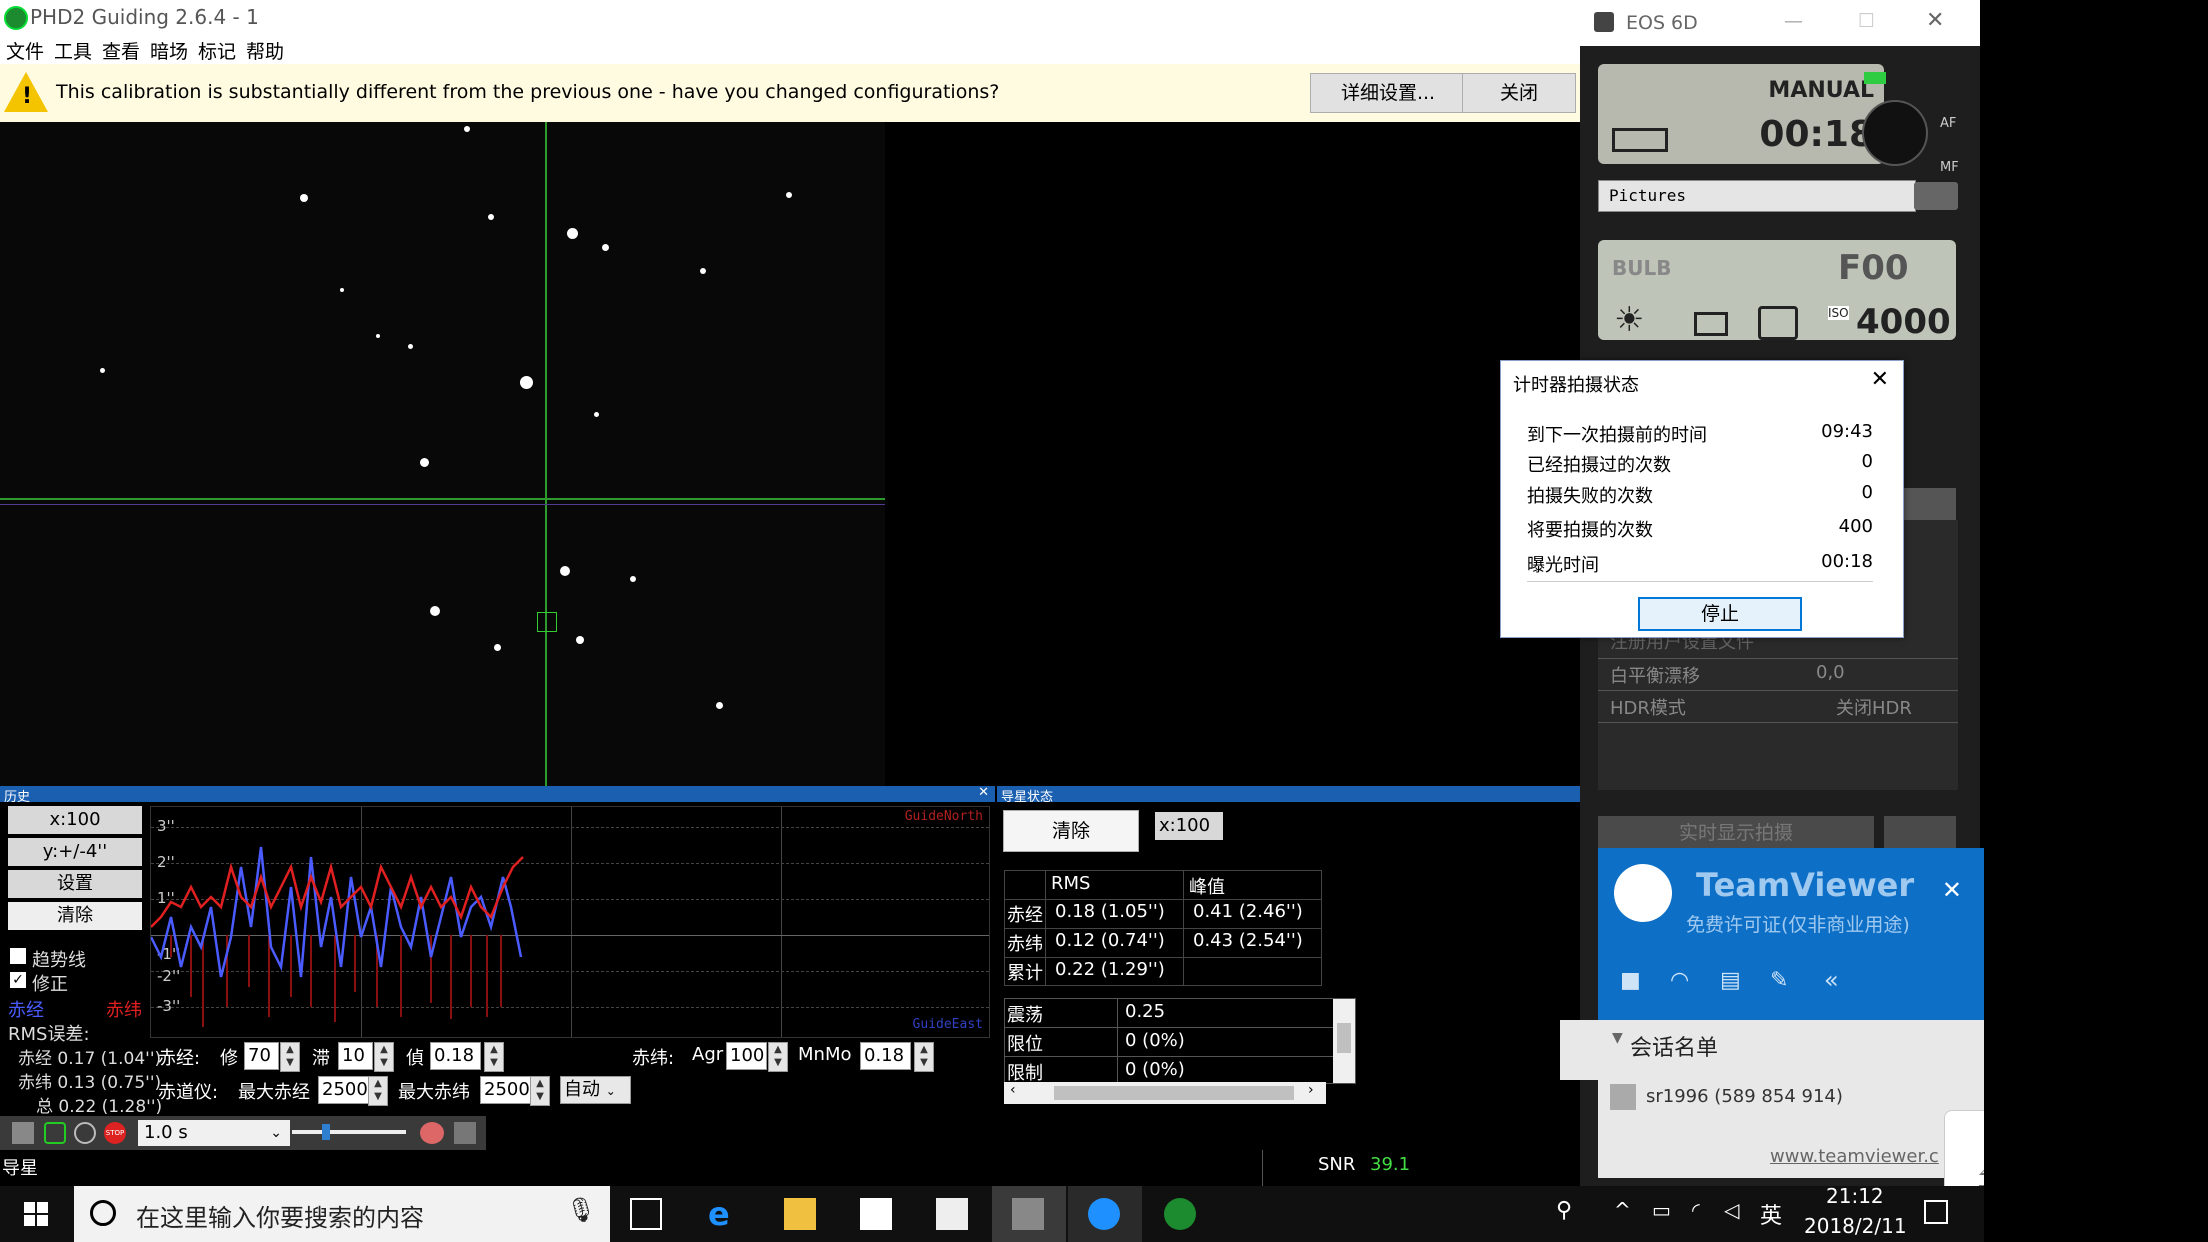  What do you see at coordinates (1564, 1210) in the screenshot?
I see `person-icon: ⚲` at bounding box center [1564, 1210].